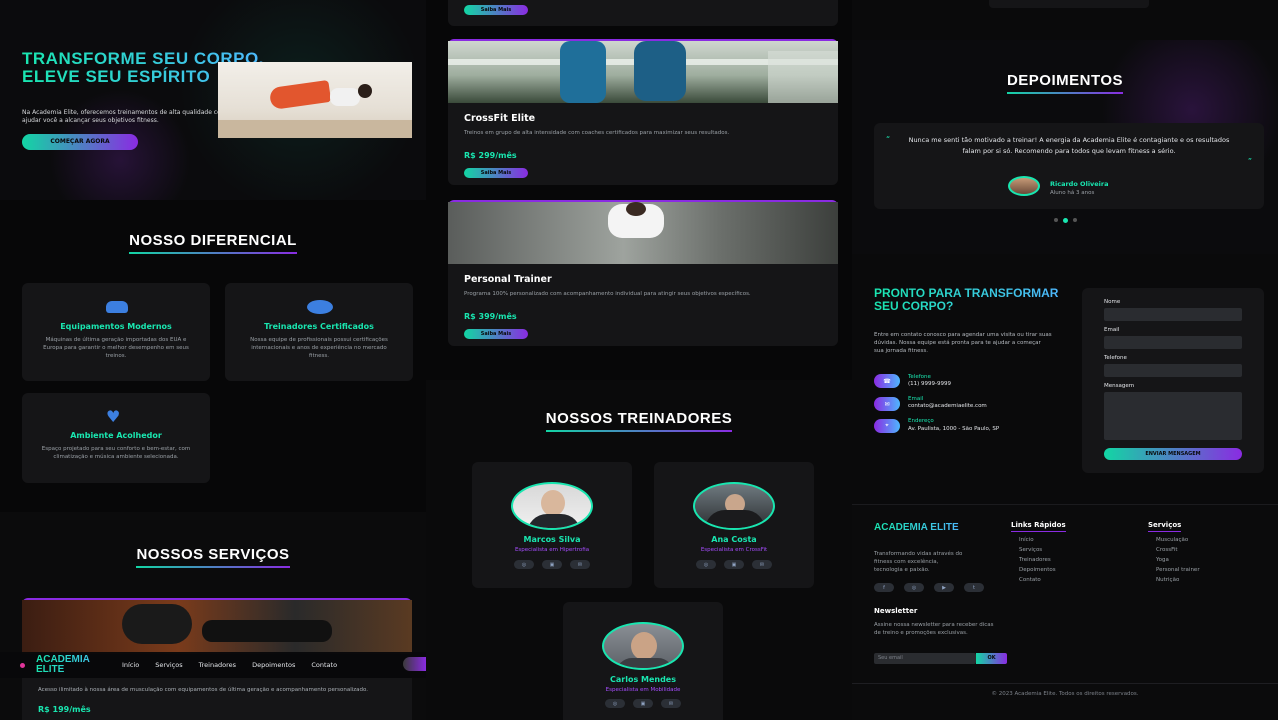 This screenshot has height=720, width=1278. Describe the element at coordinates (1112, 330) in the screenshot. I see `form-label-email: Email` at that location.